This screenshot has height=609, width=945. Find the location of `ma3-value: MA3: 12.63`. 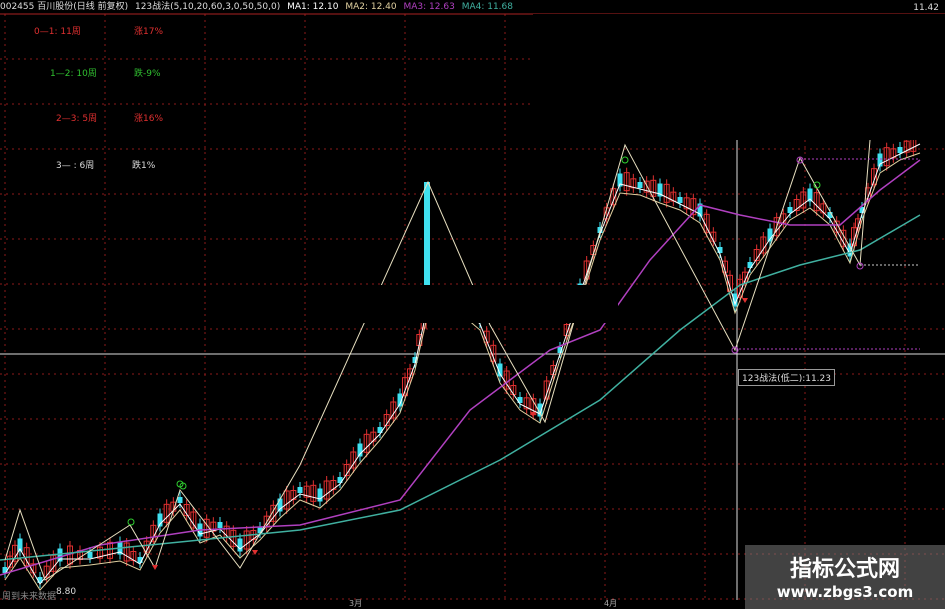

ma3-value: MA3: 12.63 is located at coordinates (429, 7).